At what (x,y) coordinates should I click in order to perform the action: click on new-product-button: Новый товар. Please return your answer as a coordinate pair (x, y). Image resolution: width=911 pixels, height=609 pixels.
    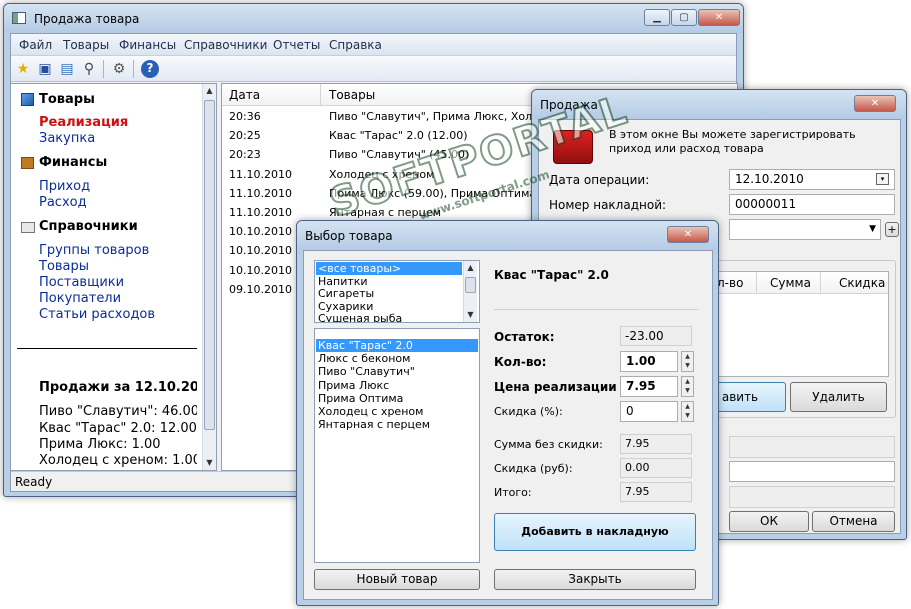
    Looking at the image, I should click on (397, 579).